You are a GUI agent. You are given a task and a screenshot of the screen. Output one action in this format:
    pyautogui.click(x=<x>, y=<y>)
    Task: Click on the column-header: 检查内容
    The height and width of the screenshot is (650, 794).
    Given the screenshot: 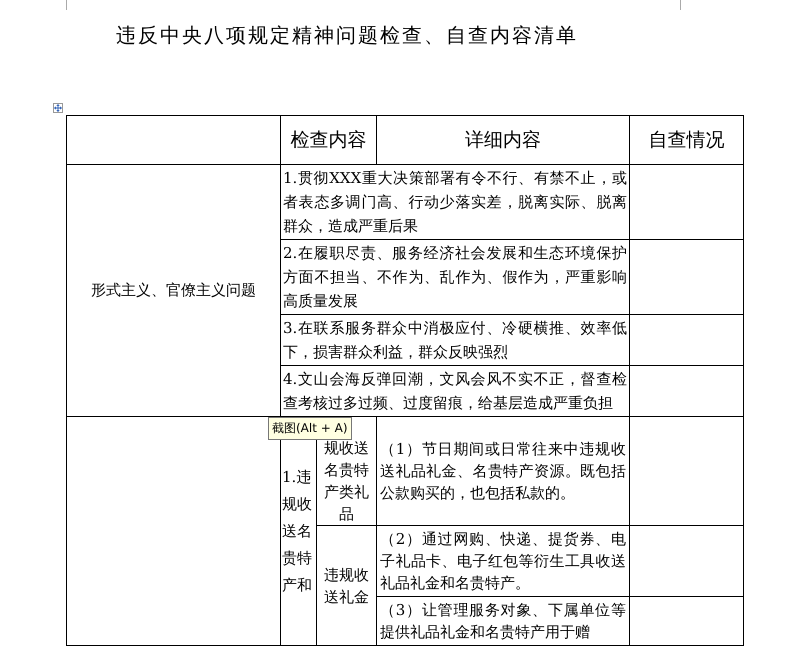 What is the action you would take?
    pyautogui.click(x=328, y=140)
    